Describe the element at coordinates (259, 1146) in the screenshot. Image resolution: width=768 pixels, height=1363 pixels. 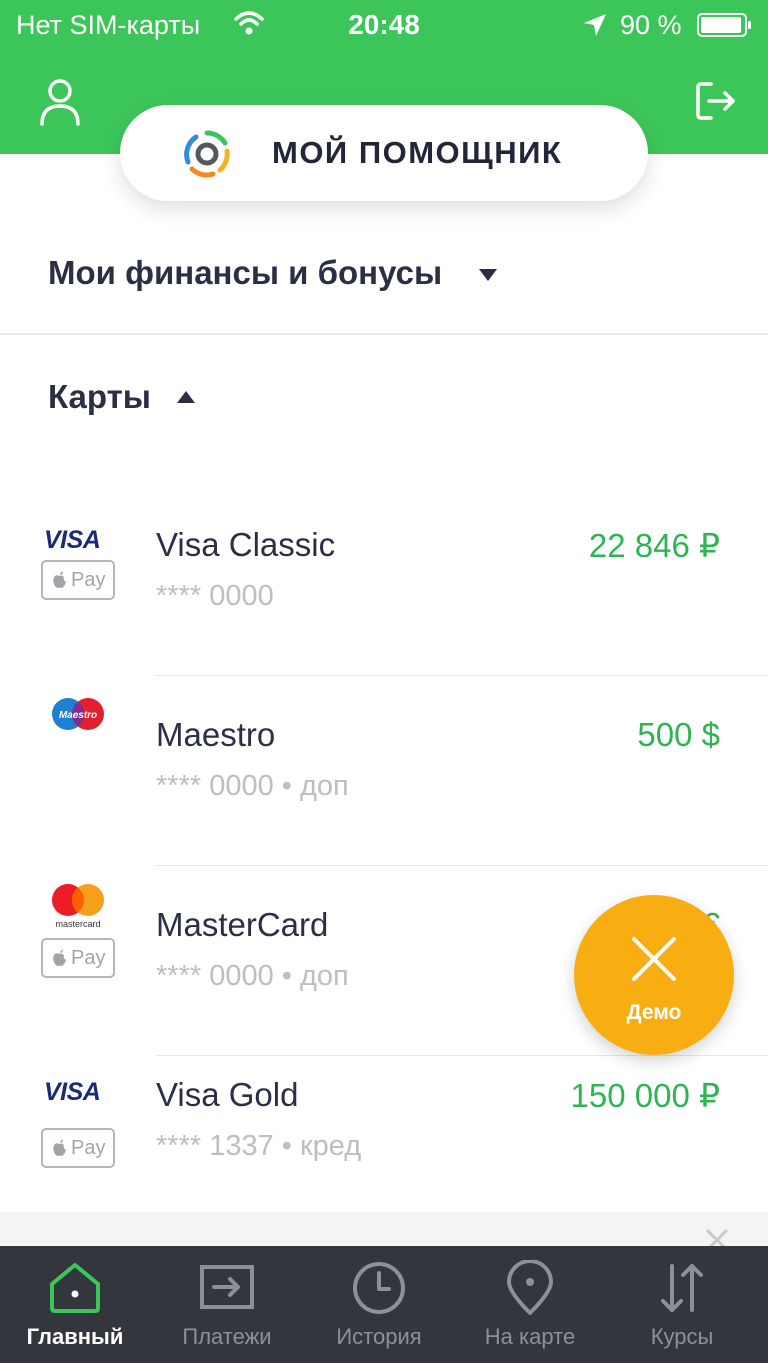
I see `card-number: **** 1337 • кред` at that location.